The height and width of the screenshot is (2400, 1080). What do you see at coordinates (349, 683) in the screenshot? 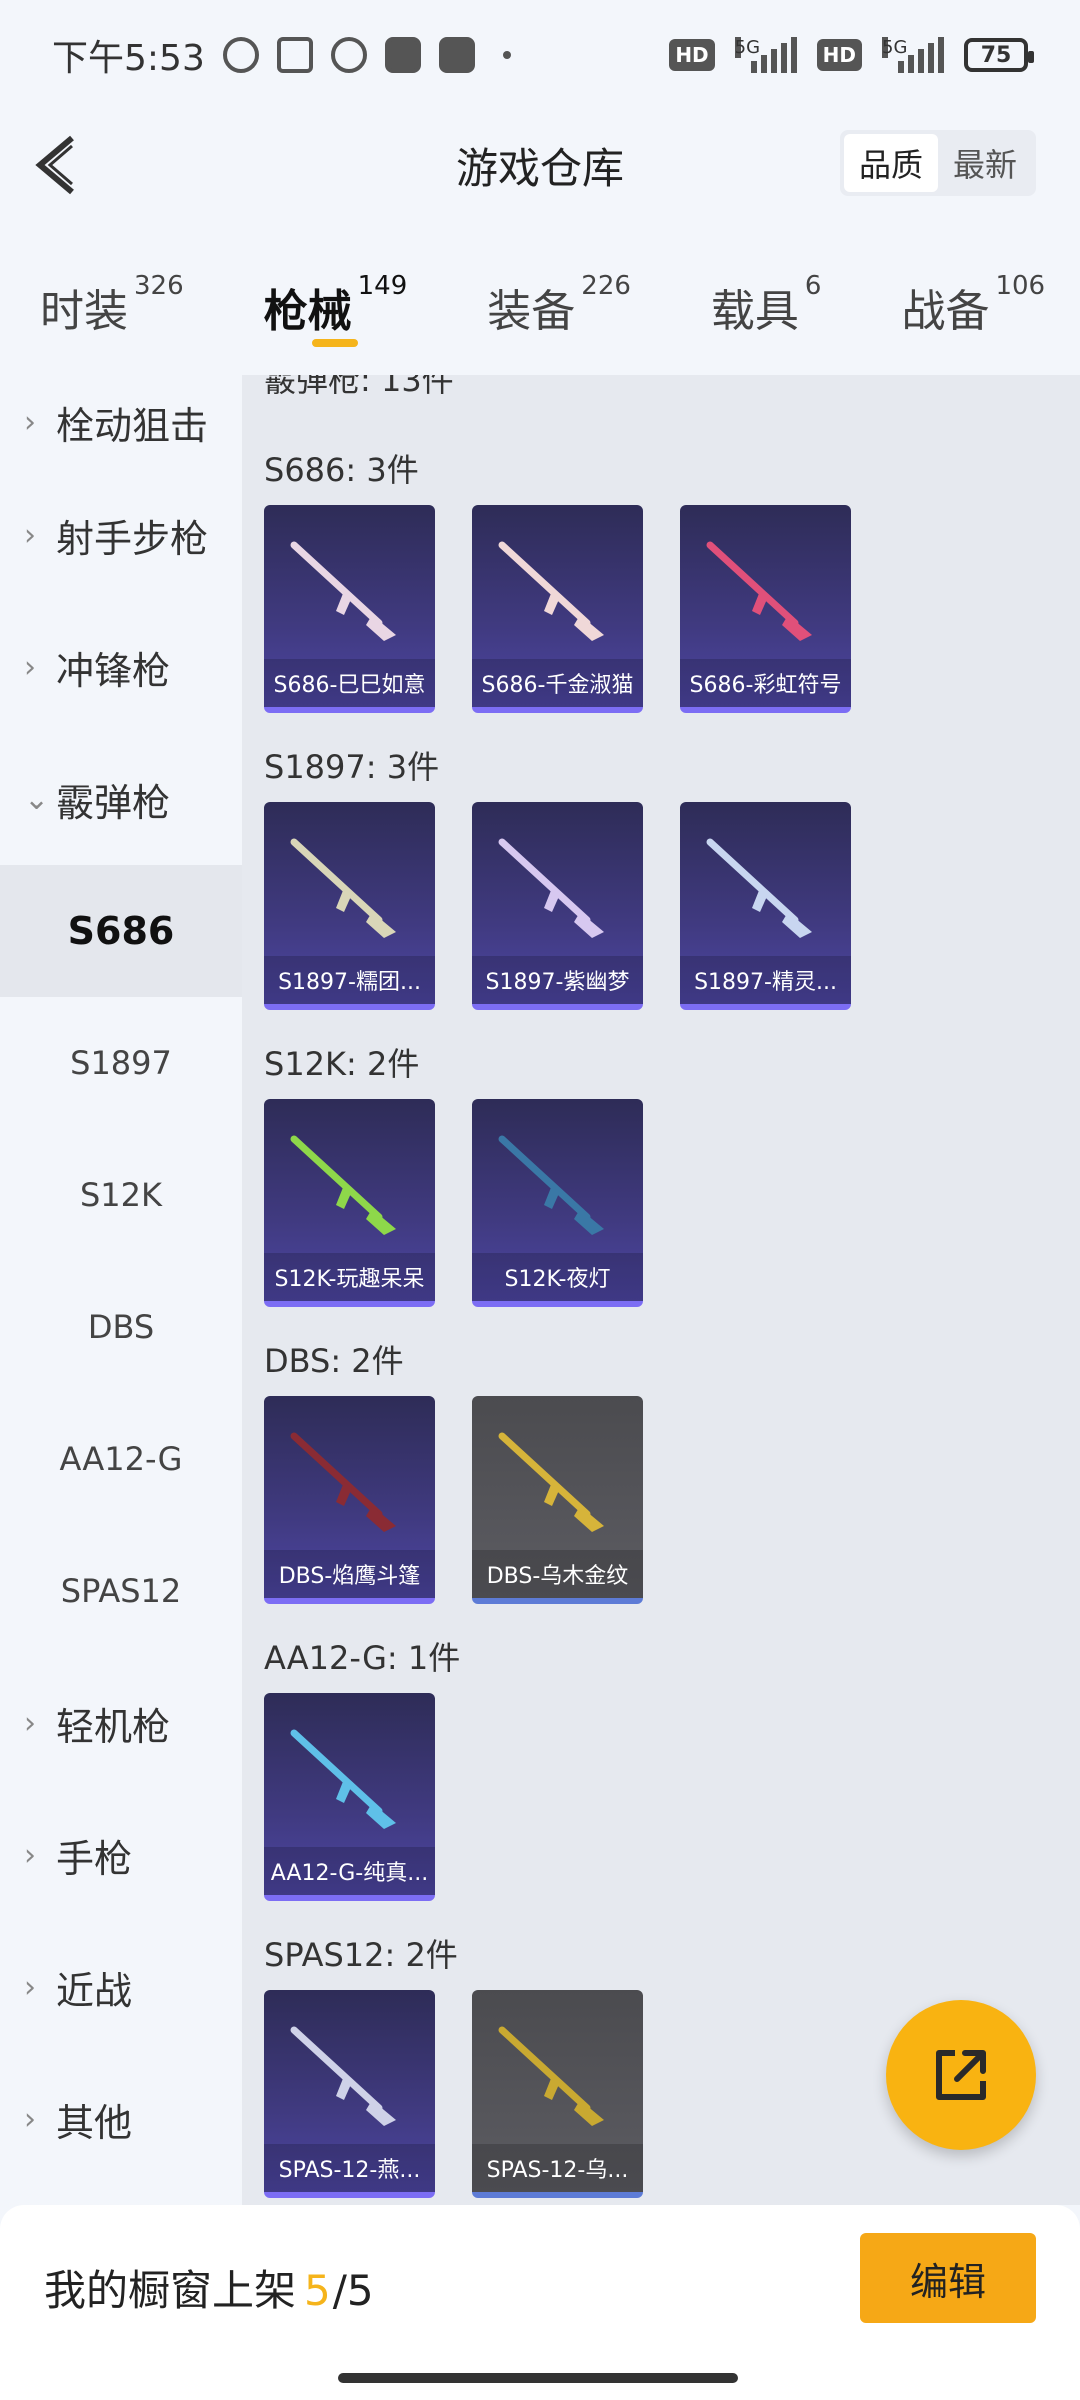
I see `skin-name: S686-巳巳如意` at bounding box center [349, 683].